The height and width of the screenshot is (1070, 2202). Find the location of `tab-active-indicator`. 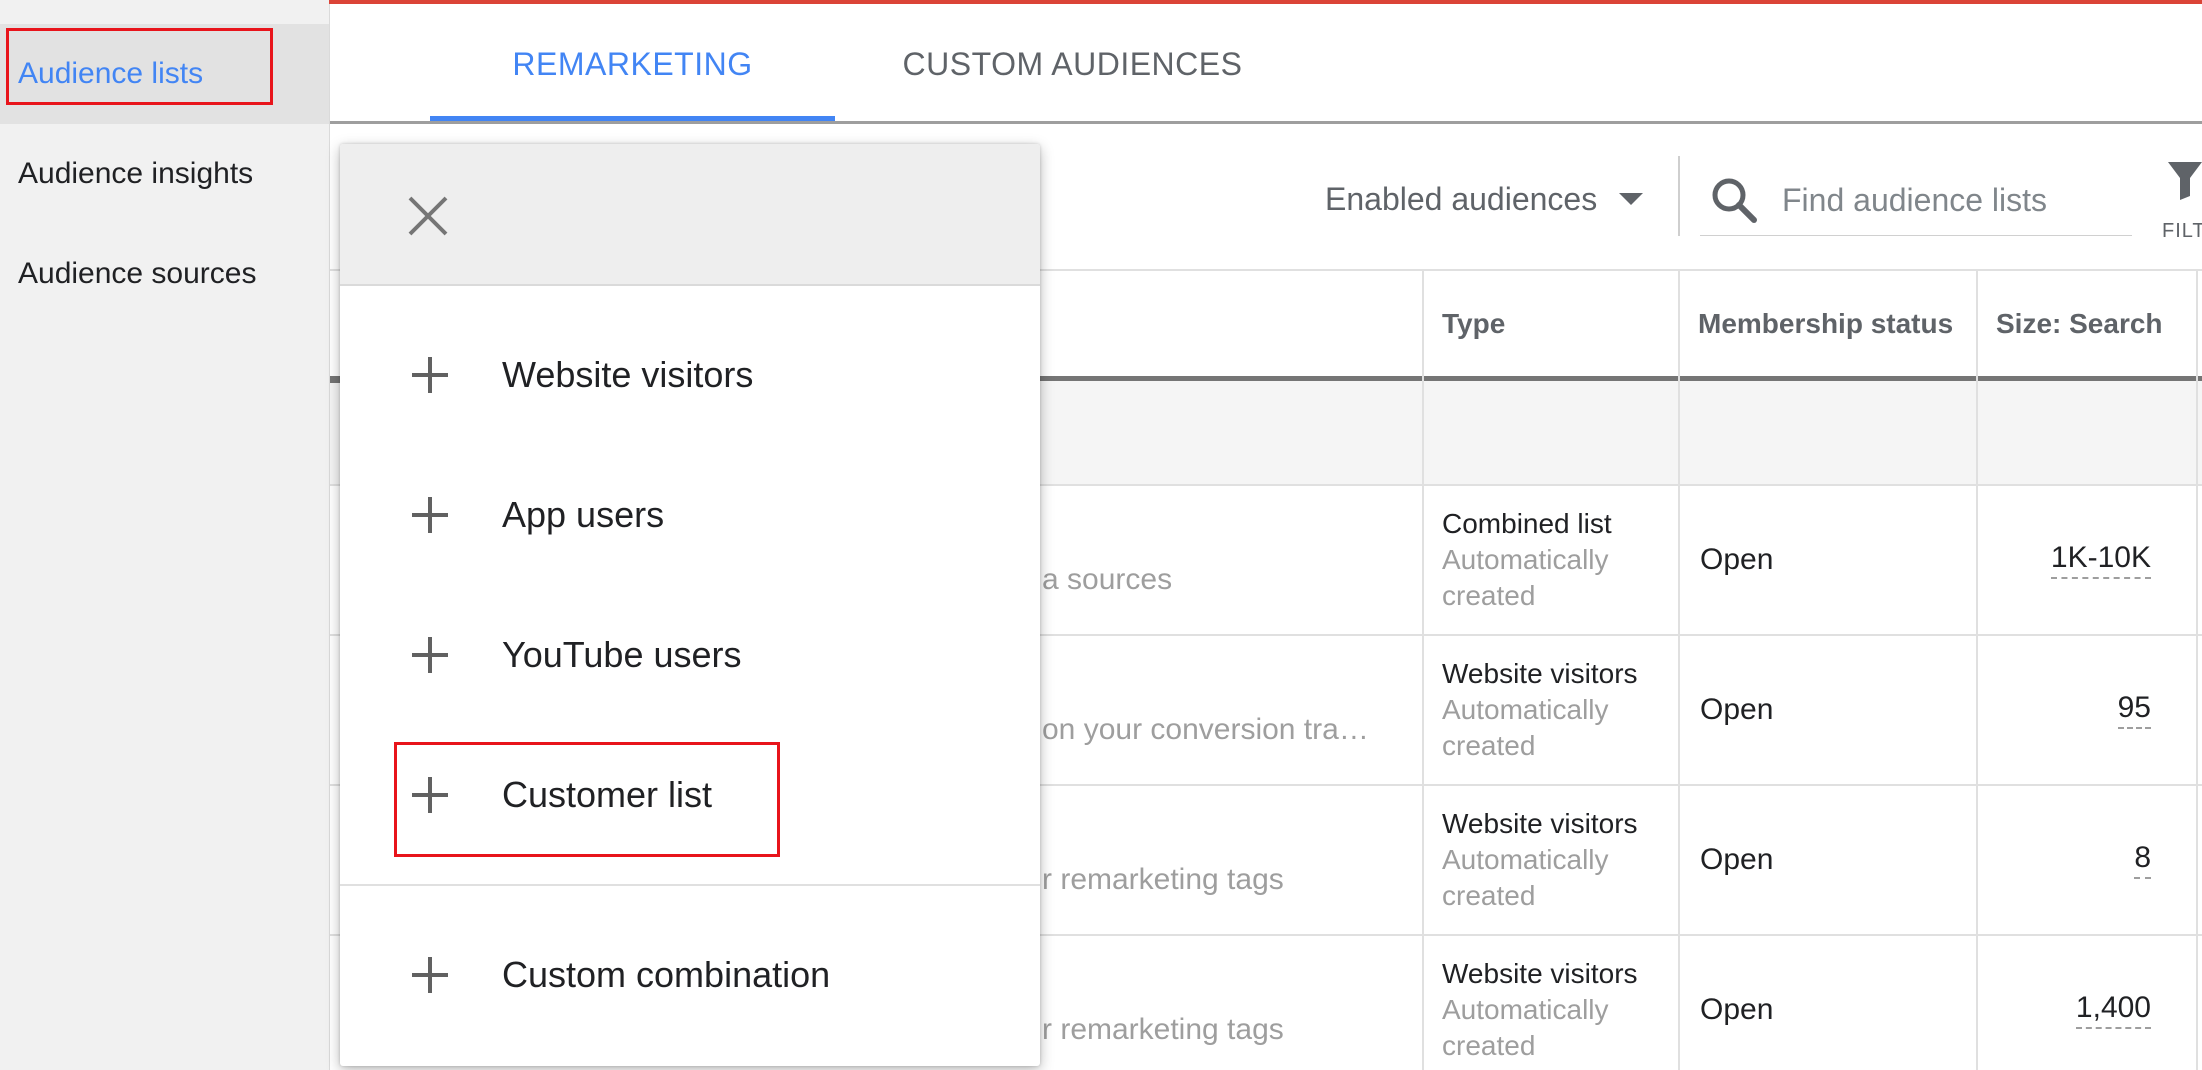

tab-active-indicator is located at coordinates (632, 118).